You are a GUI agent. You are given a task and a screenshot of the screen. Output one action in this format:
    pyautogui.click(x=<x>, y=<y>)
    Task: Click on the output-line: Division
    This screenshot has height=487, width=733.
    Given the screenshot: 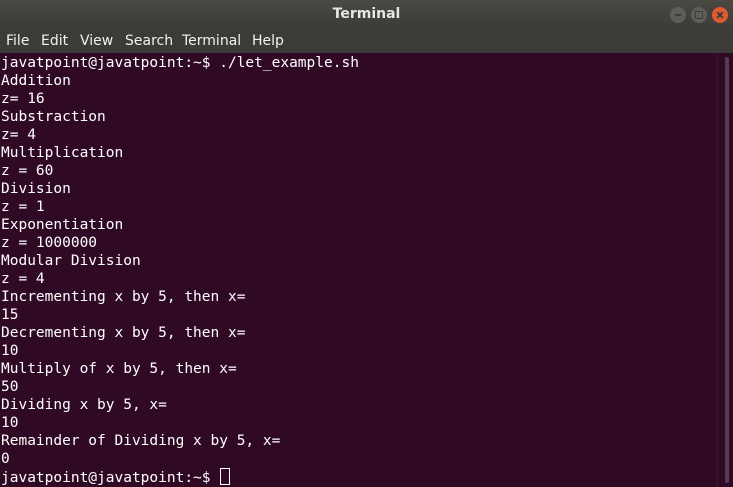 What is the action you would take?
    pyautogui.click(x=36, y=189)
    